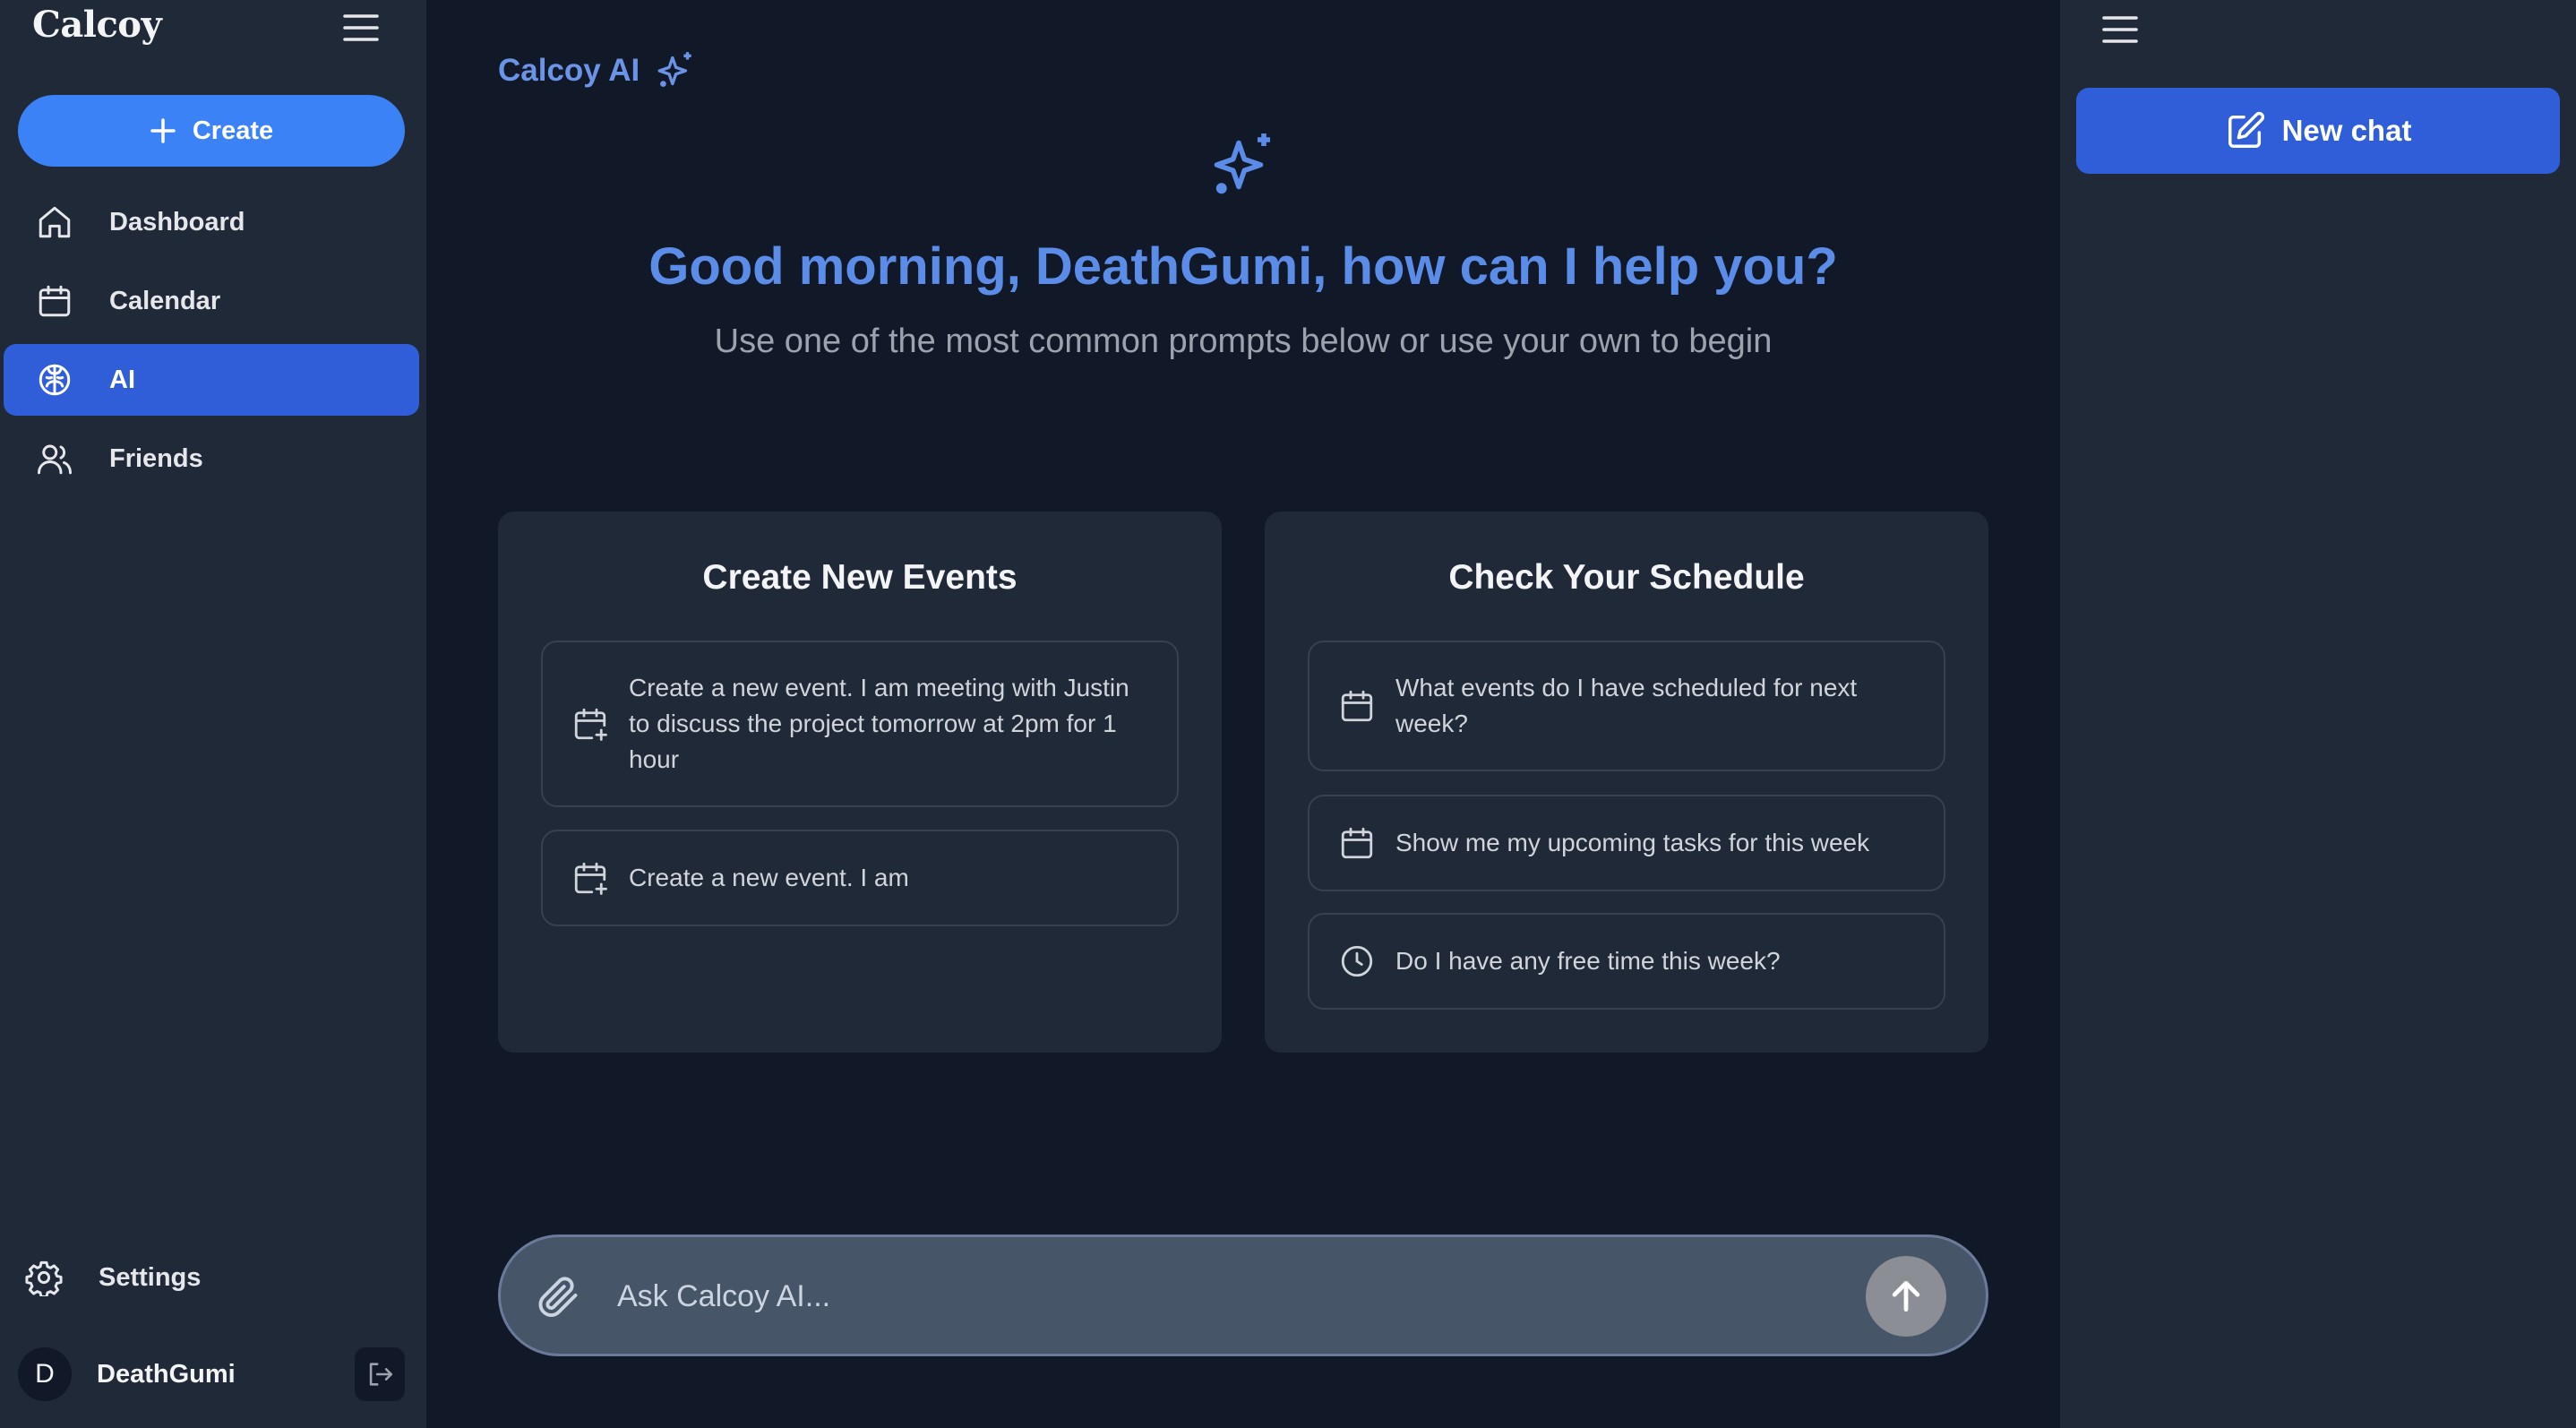  I want to click on new-chat-button: New chat, so click(2318, 131).